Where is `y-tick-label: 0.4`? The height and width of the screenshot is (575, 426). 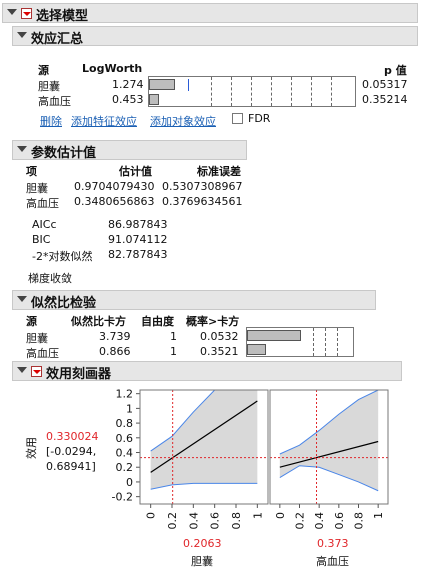 y-tick-label: 0.4 is located at coordinates (125, 453).